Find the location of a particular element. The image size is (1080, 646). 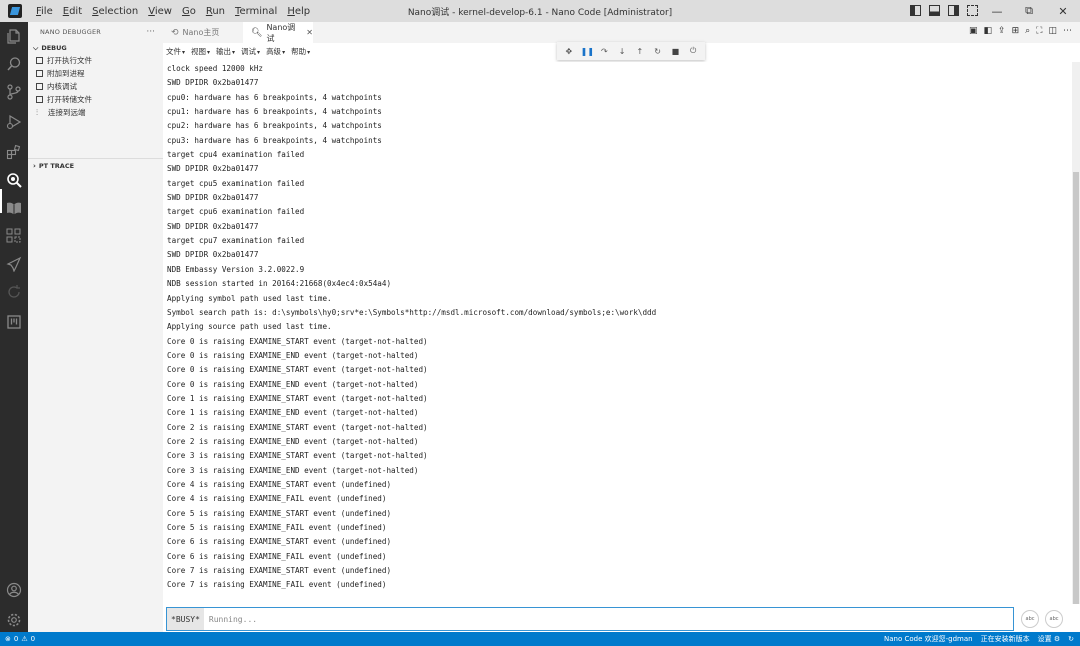

problems-indicator: ⊗ 0 ⚠ 0 is located at coordinates (17, 639).